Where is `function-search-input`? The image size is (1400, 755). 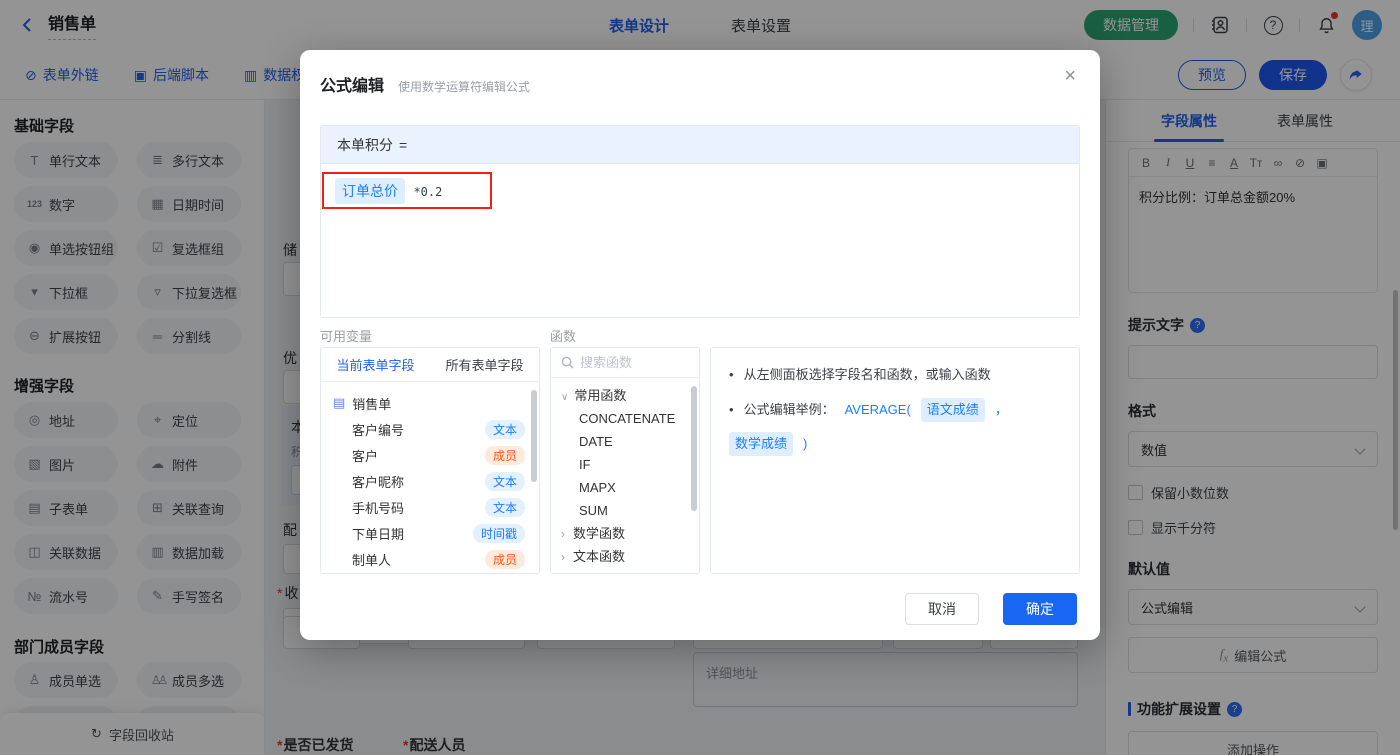
function-search-input is located at coordinates (630, 362).